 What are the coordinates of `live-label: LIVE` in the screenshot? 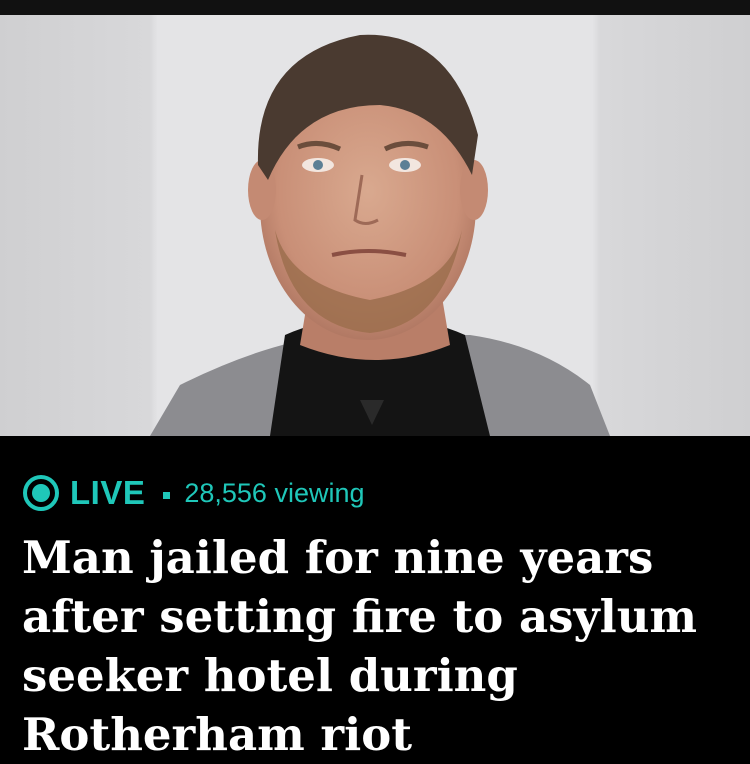 It's located at (108, 492).